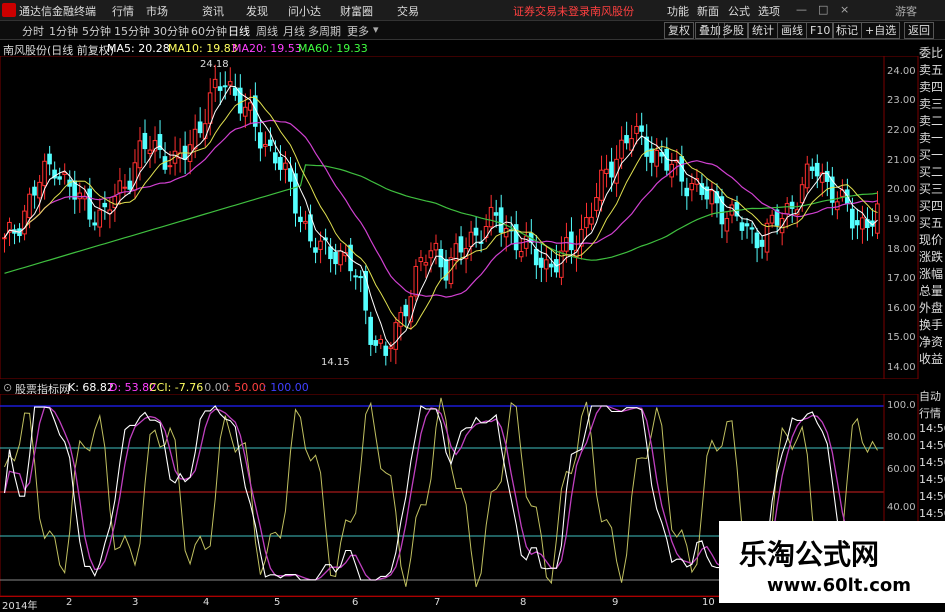  What do you see at coordinates (931, 87) in the screenshot?
I see `quote-label: 卖四` at bounding box center [931, 87].